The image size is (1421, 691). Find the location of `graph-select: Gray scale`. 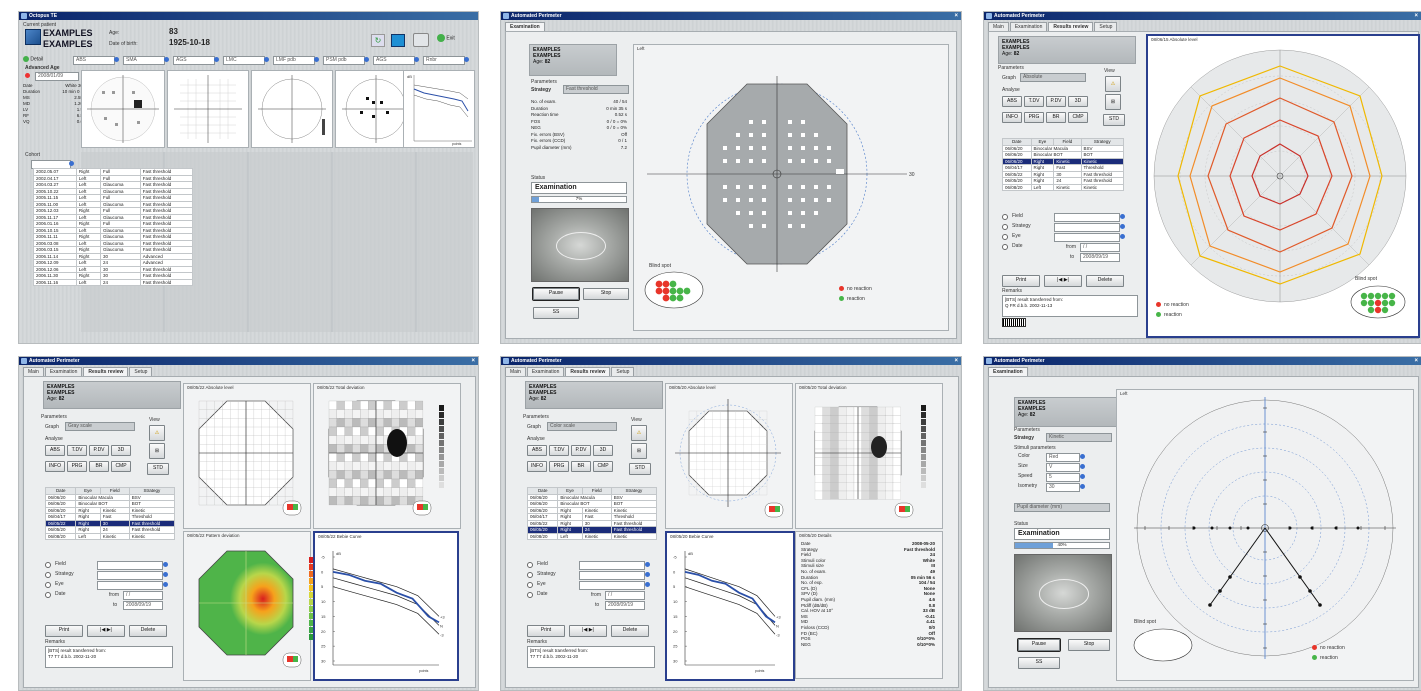

graph-select: Gray scale is located at coordinates (100, 426).